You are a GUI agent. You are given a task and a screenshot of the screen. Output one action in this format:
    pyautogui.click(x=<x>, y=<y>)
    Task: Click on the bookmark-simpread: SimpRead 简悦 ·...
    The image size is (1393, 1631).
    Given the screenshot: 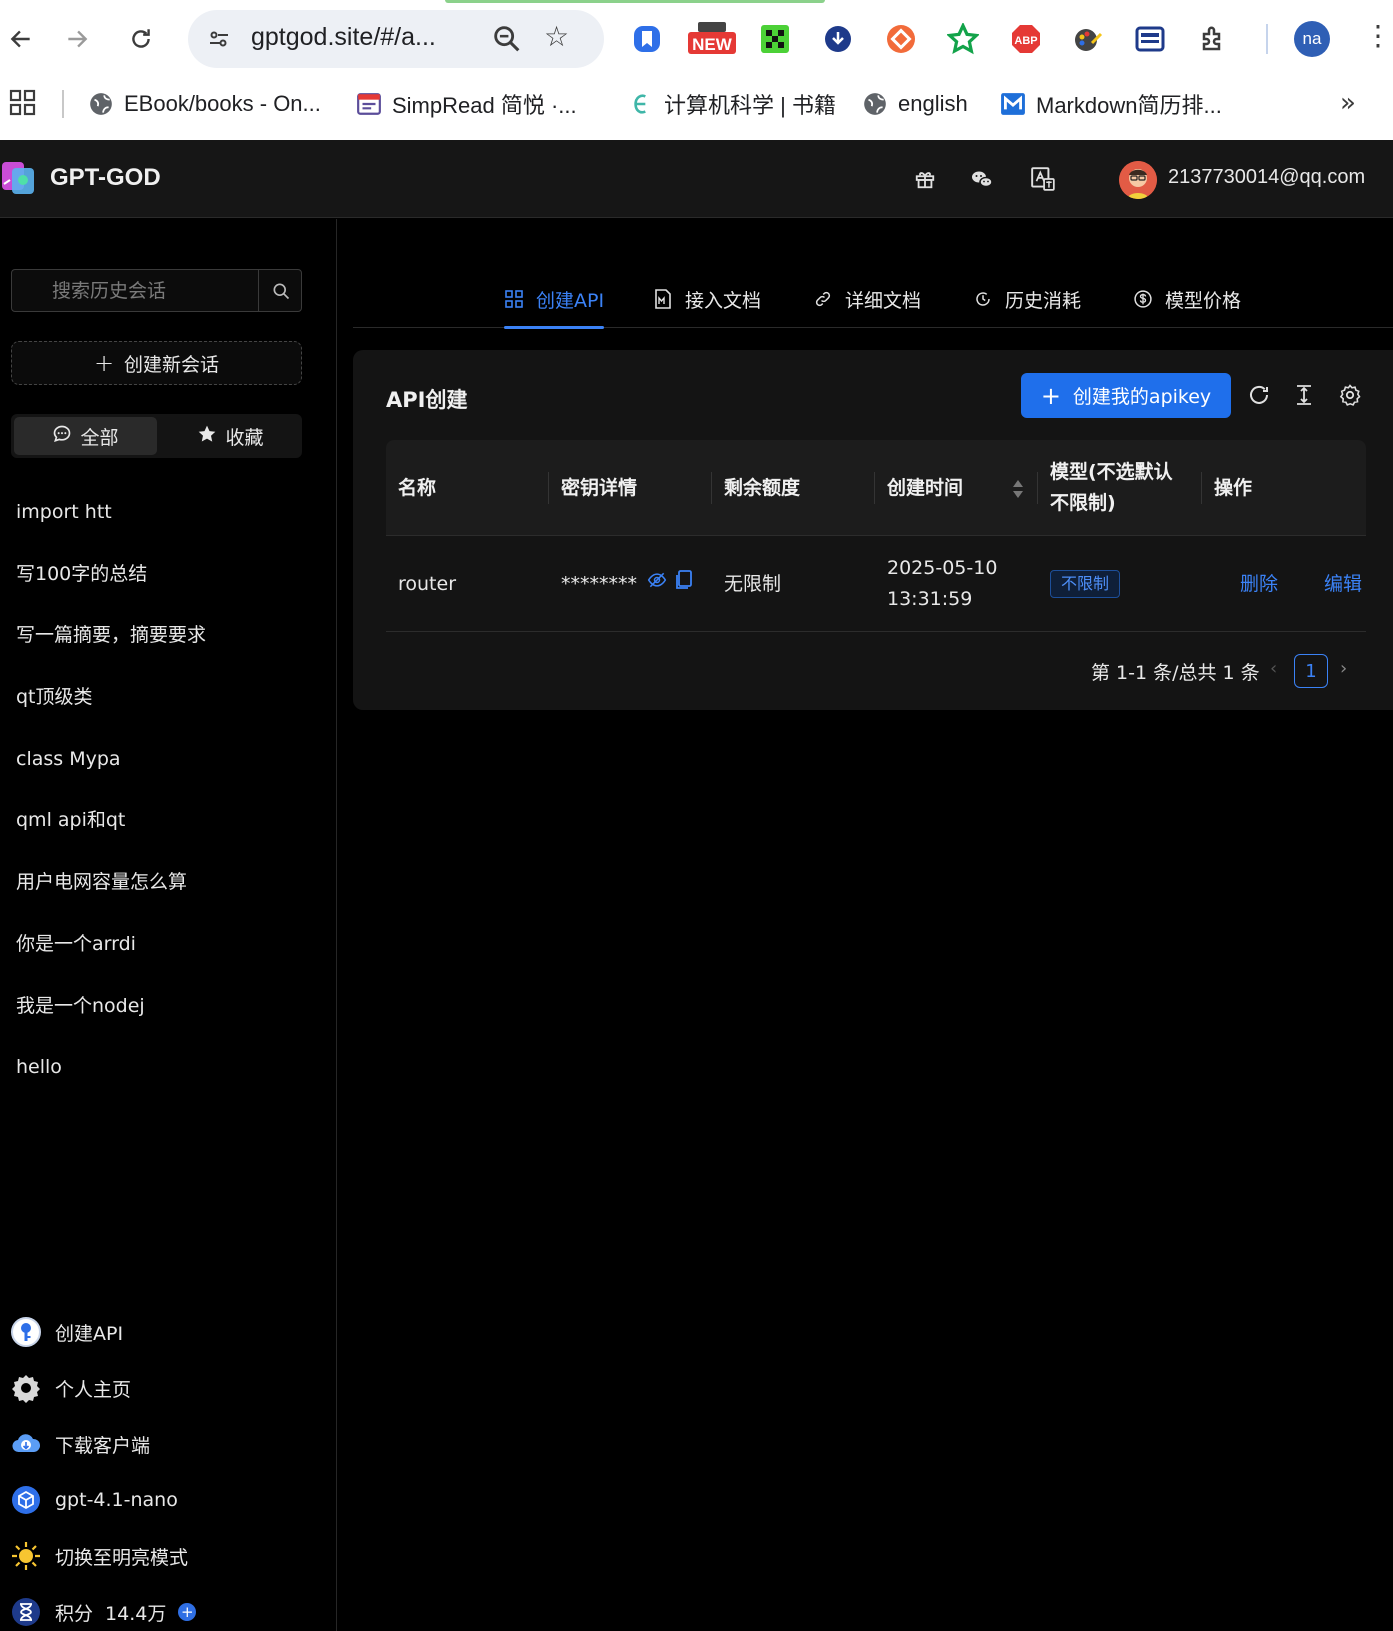 What is the action you would take?
    pyautogui.click(x=466, y=104)
    